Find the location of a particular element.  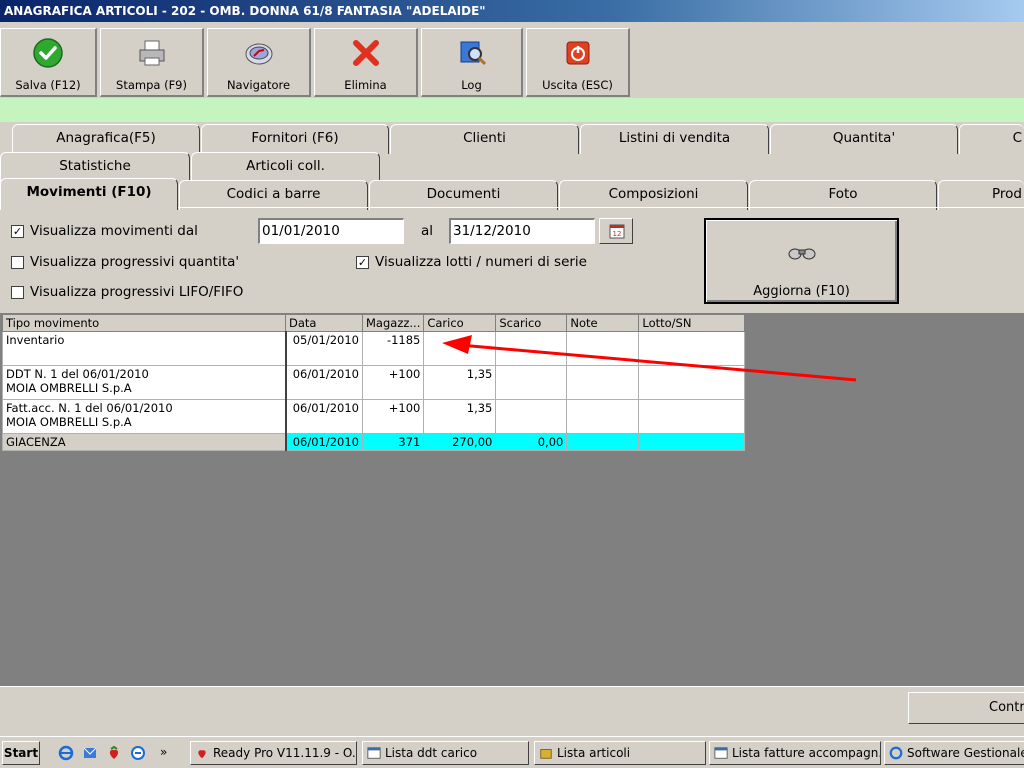

cell-tipo-line1: Fatt.acc. N. 1 del 06/01/2010 is located at coordinates (89, 408).